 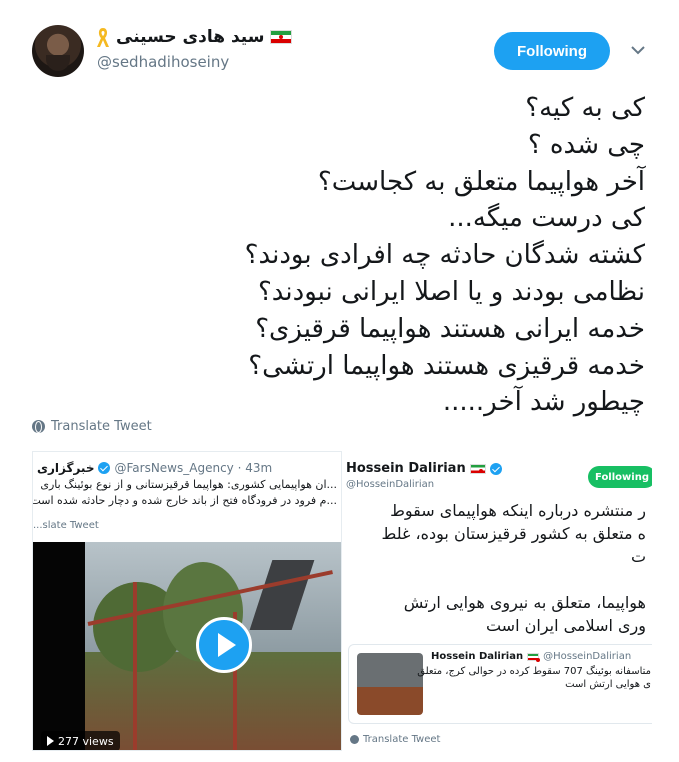 What do you see at coordinates (135, 666) in the screenshot?
I see `video-rail` at bounding box center [135, 666].